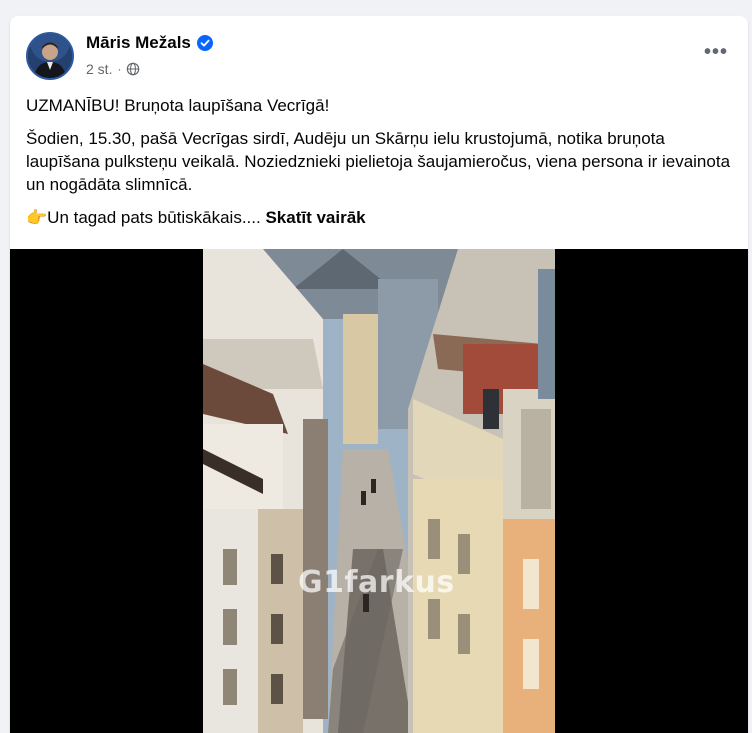  What do you see at coordinates (113, 69) in the screenshot?
I see `post-meta: 2 st. ·` at bounding box center [113, 69].